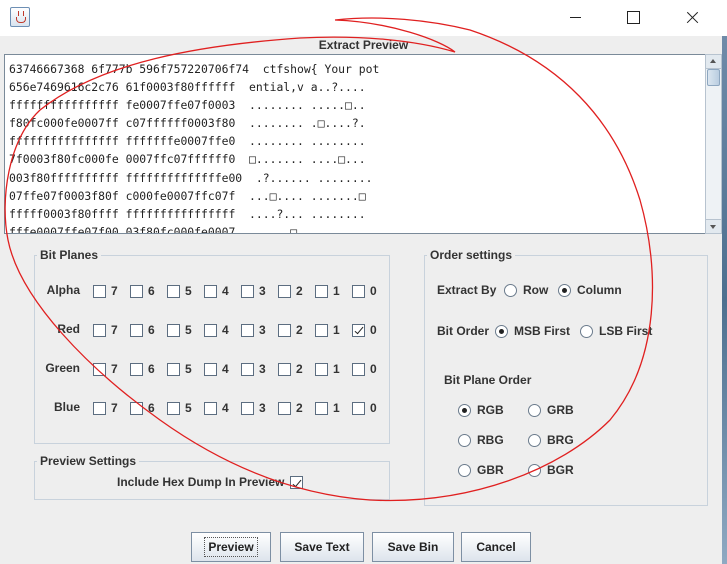 The image size is (727, 564). I want to click on plane-order-gbr-radio: GBR, so click(481, 470).